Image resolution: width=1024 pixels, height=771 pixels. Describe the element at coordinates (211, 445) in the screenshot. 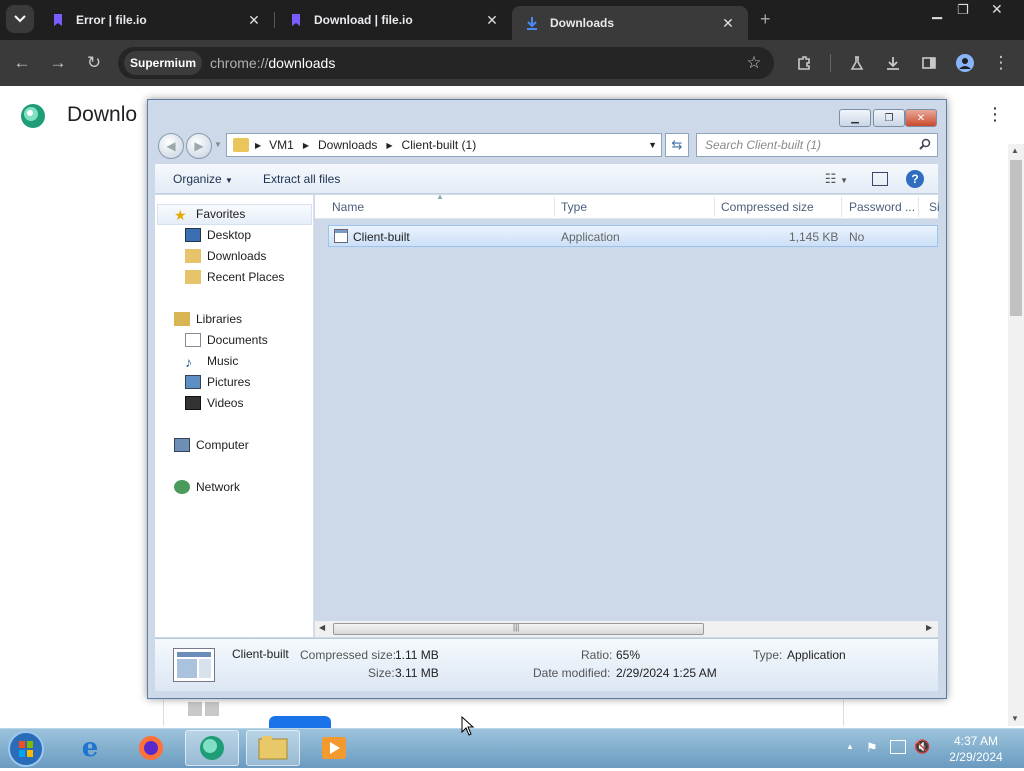

I see `nav-computer: Computer` at that location.